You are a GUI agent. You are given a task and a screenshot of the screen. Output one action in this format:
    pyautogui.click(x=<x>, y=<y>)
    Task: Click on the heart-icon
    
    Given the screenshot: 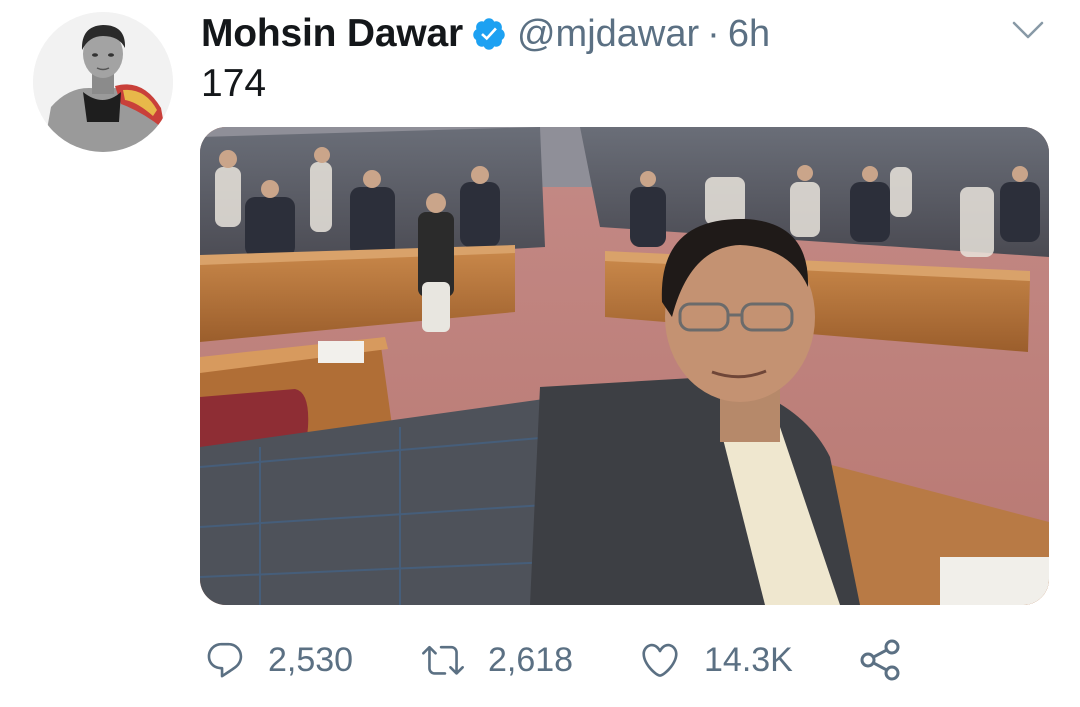 What is the action you would take?
    pyautogui.click(x=660, y=660)
    